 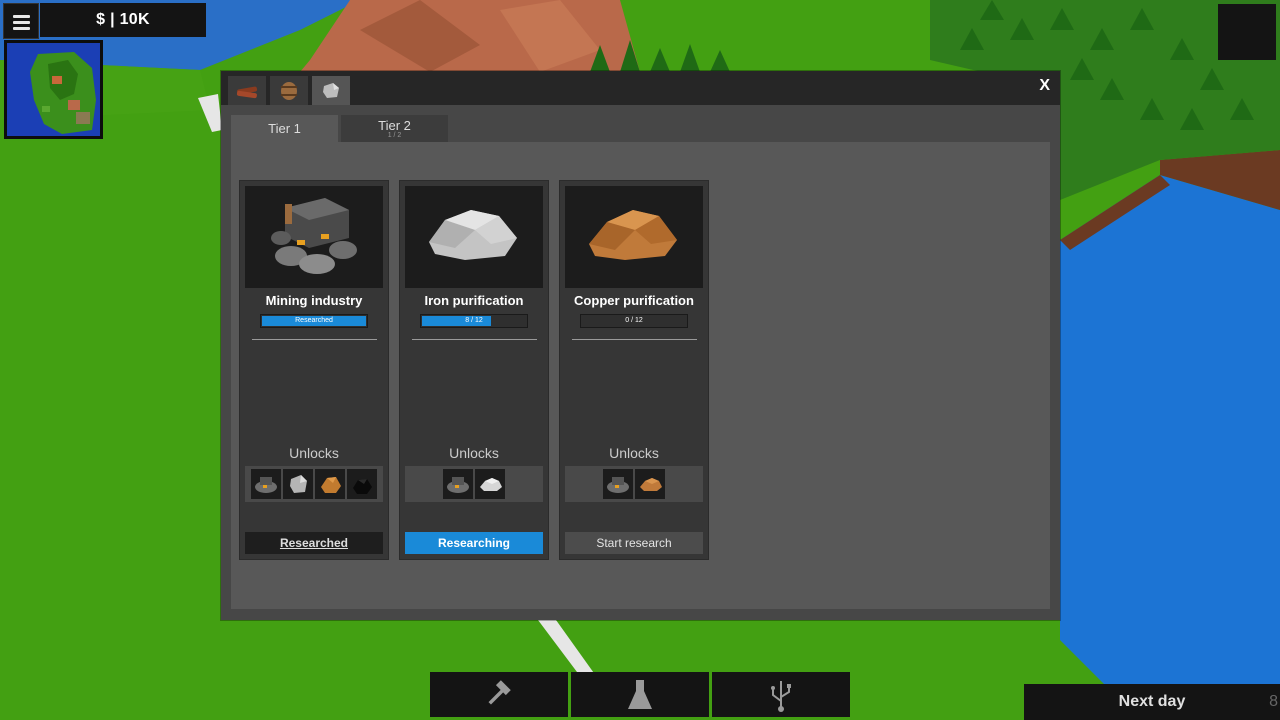 I want to click on card-title: Copper purification, so click(x=634, y=300).